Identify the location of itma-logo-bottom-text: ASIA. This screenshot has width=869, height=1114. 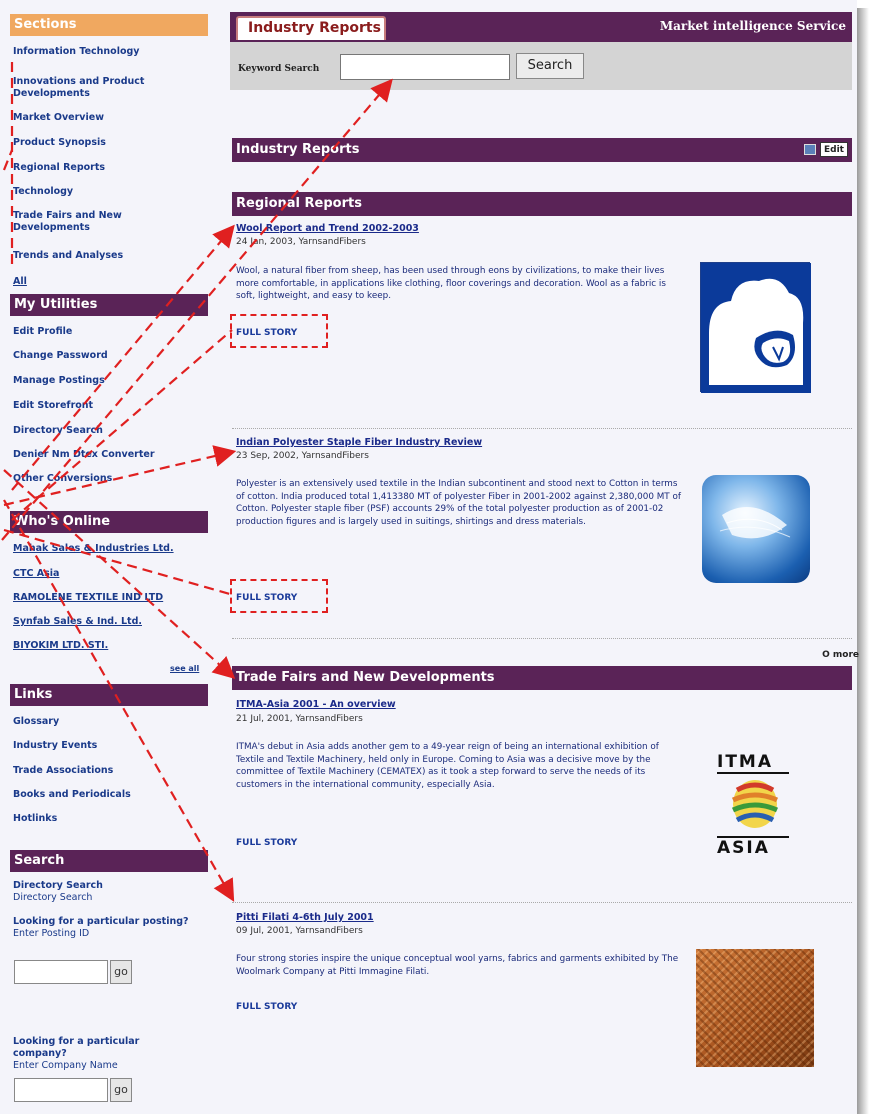
(753, 847).